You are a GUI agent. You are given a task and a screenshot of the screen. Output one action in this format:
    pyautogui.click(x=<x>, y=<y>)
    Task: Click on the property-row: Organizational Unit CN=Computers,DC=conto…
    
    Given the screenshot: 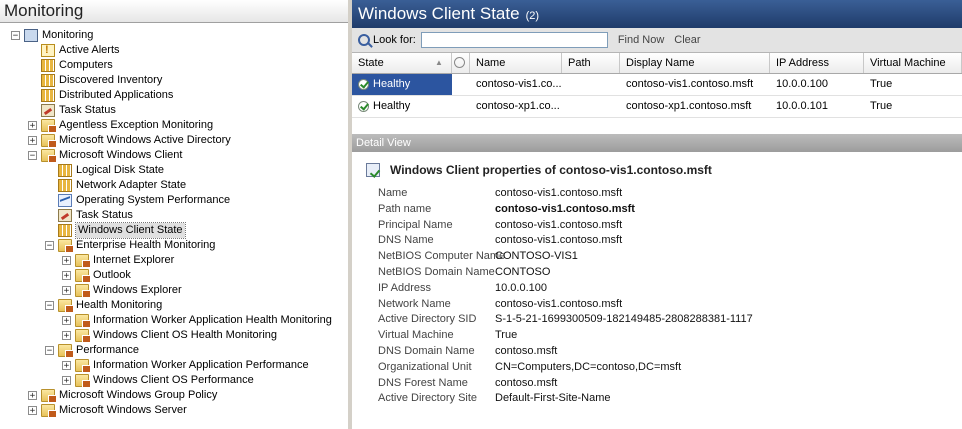 What is the action you would take?
    pyautogui.click(x=658, y=367)
    